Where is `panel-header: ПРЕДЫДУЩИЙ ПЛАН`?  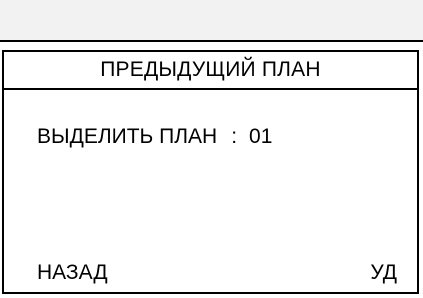
panel-header: ПРЕДЫДУЩИЙ ПЛАН is located at coordinates (210, 71).